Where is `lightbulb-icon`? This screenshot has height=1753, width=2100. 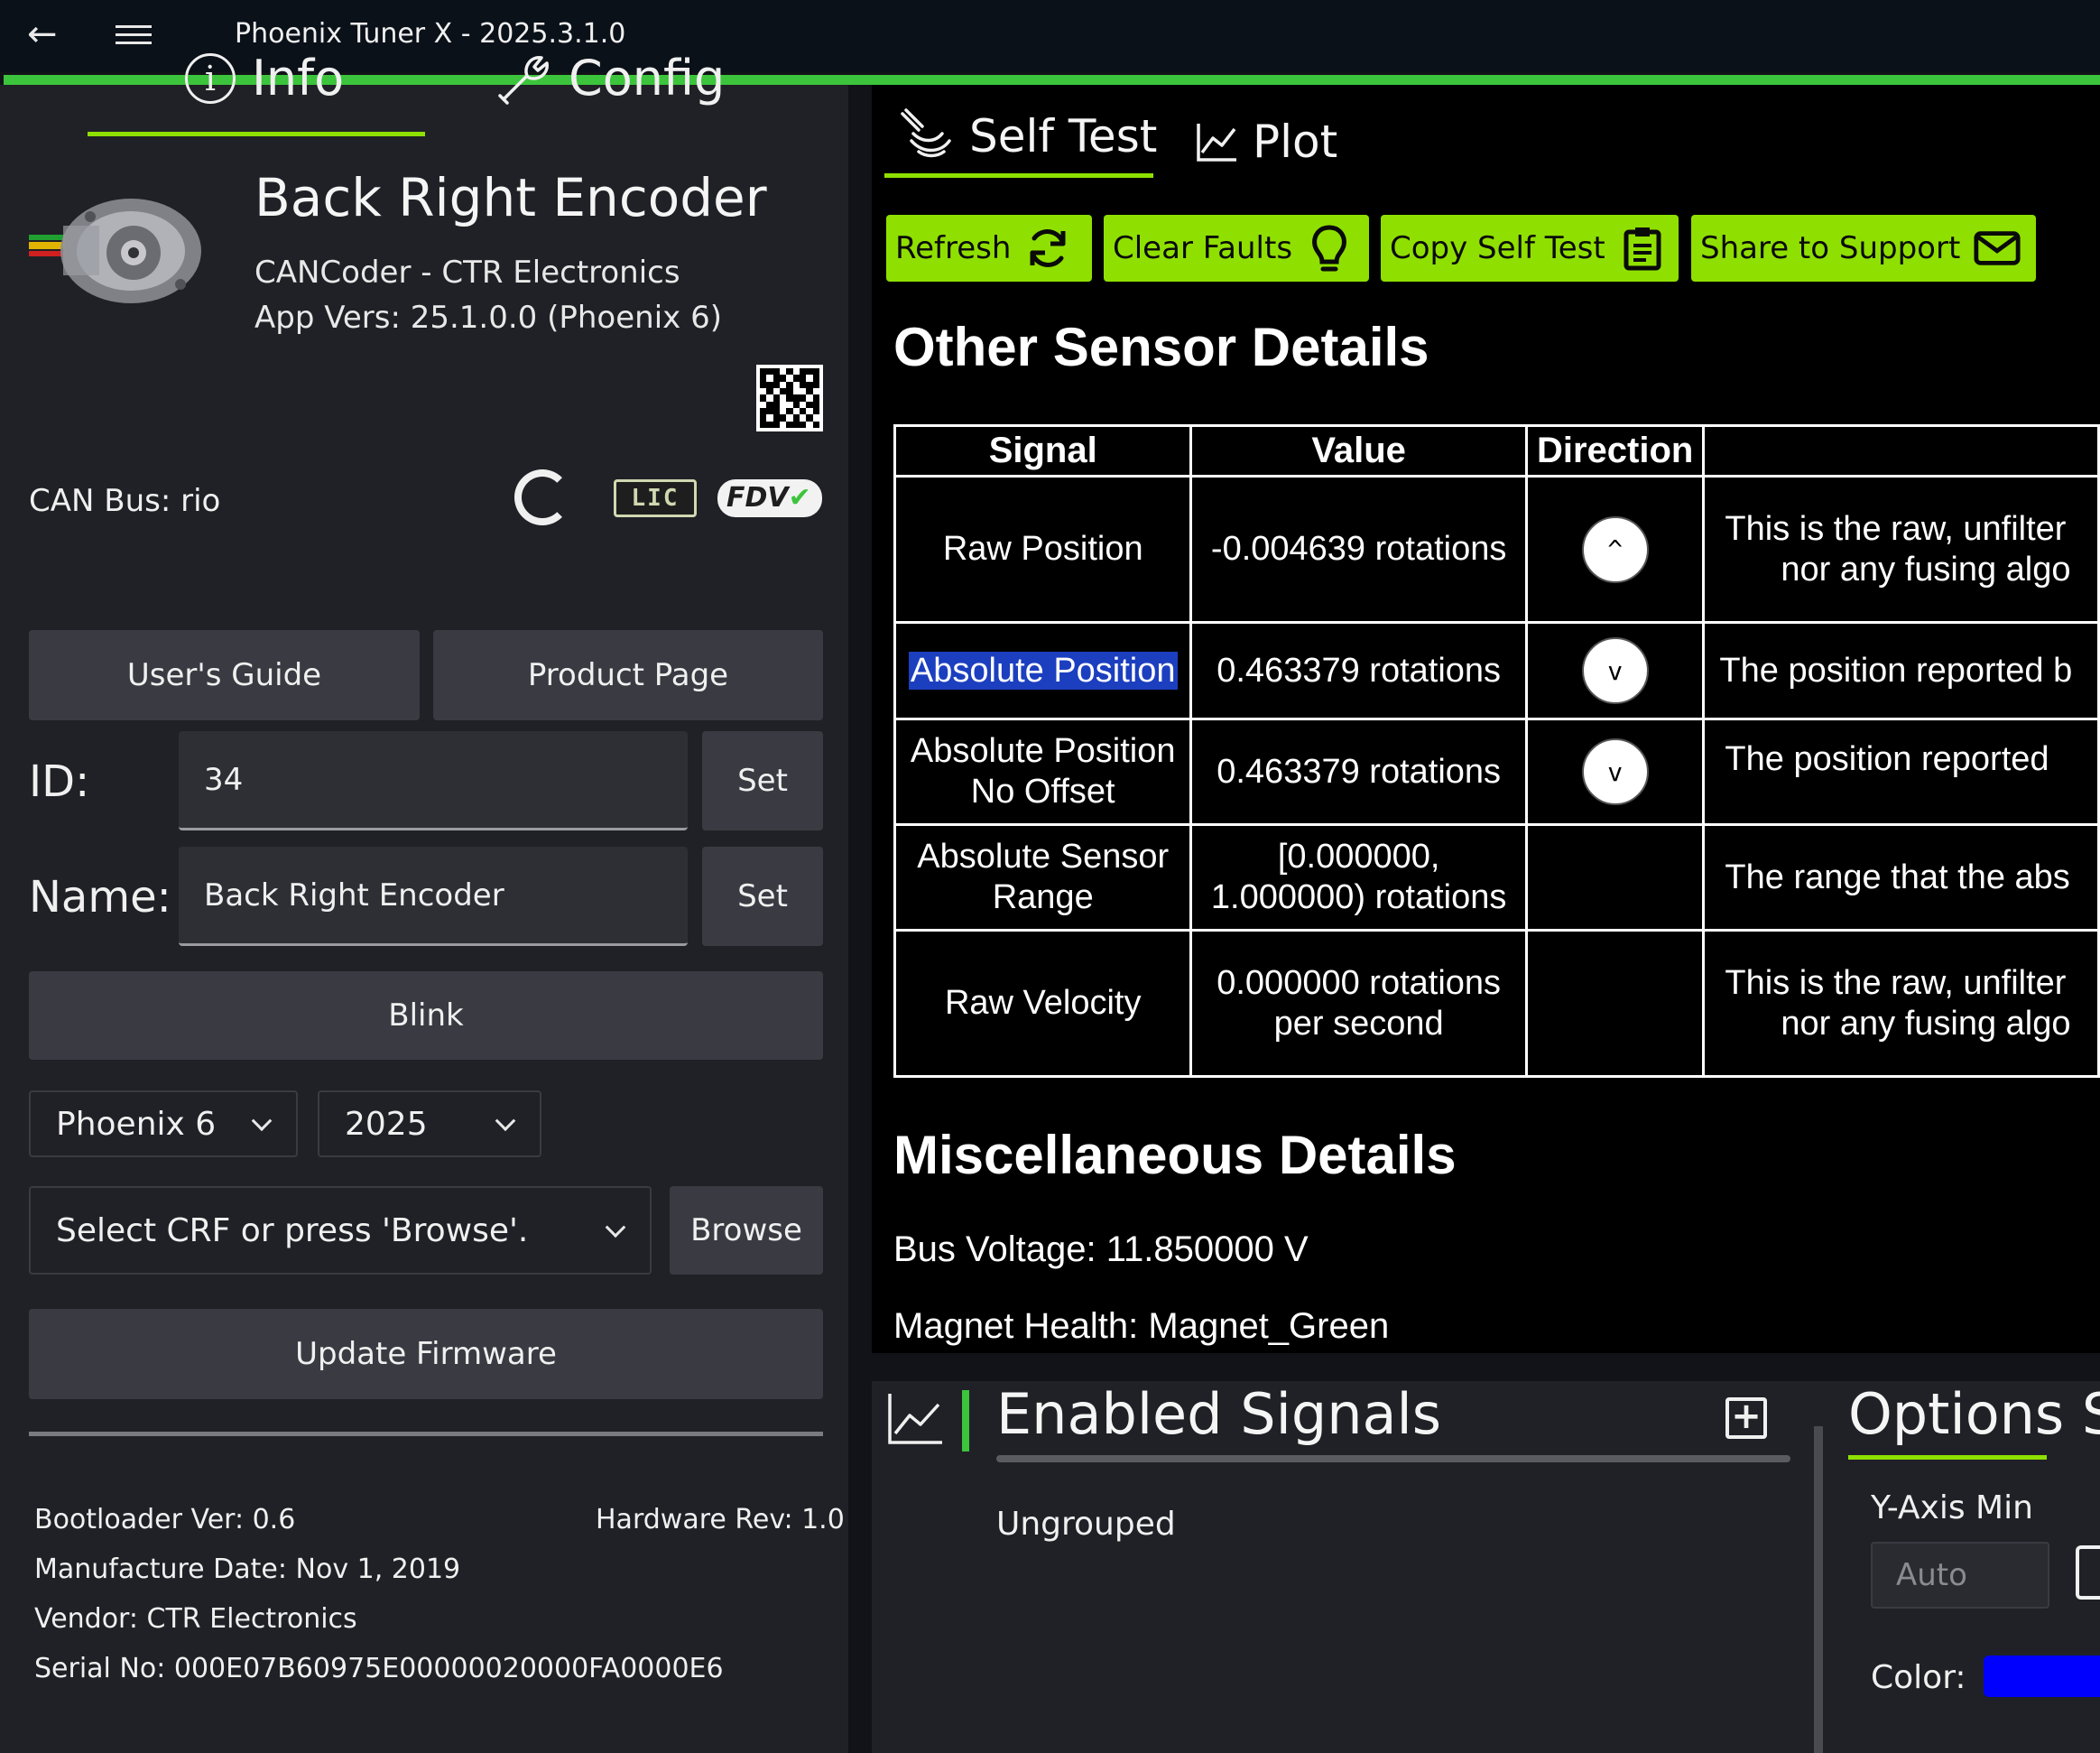 lightbulb-icon is located at coordinates (1329, 248).